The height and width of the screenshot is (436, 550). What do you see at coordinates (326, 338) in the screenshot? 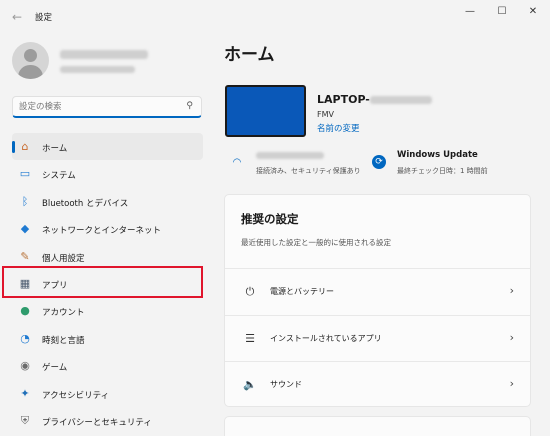
I see `row-label: インストールされているアプリ` at bounding box center [326, 338].